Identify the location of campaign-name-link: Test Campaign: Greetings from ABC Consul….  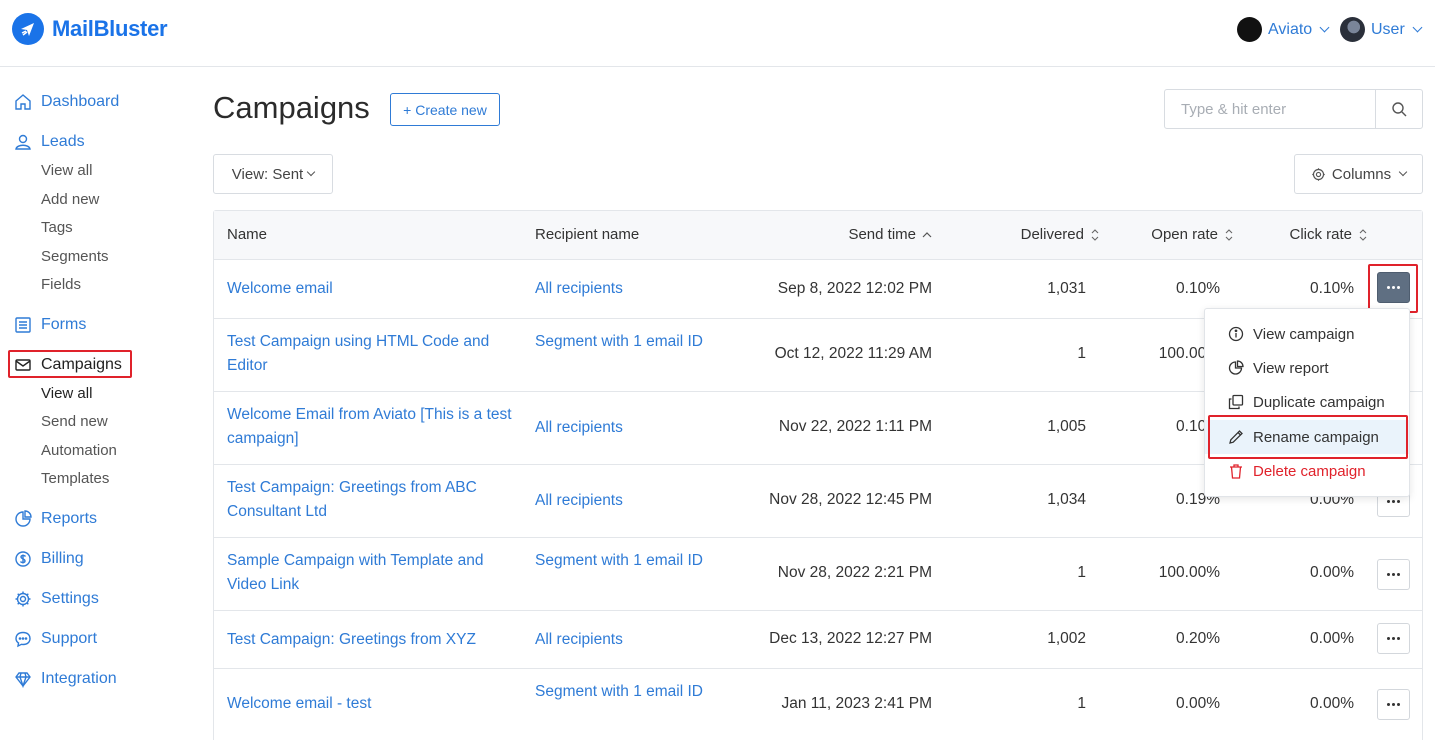
(372, 500).